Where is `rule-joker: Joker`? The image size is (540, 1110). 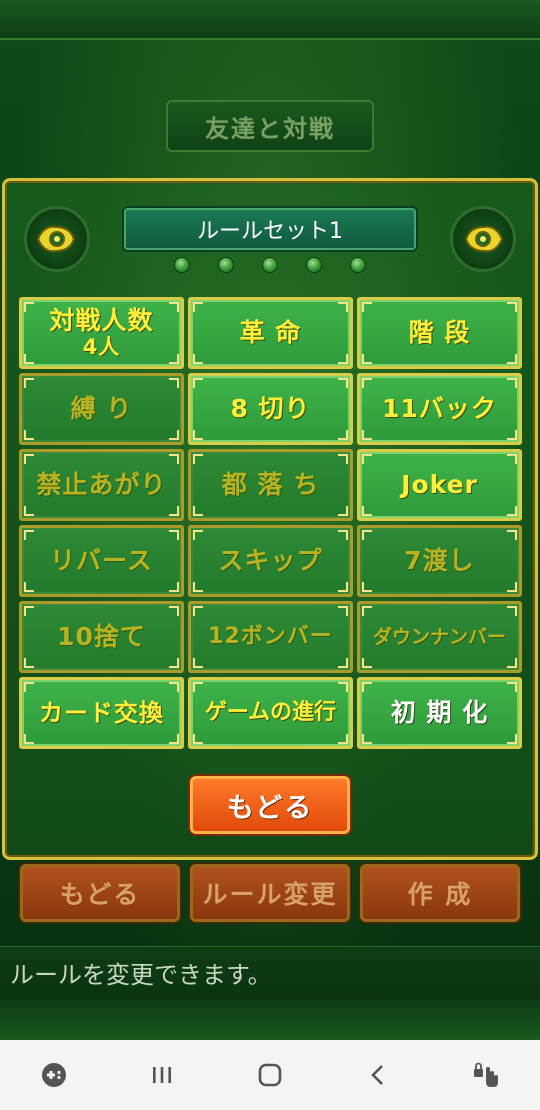
rule-joker: Joker is located at coordinates (439, 485).